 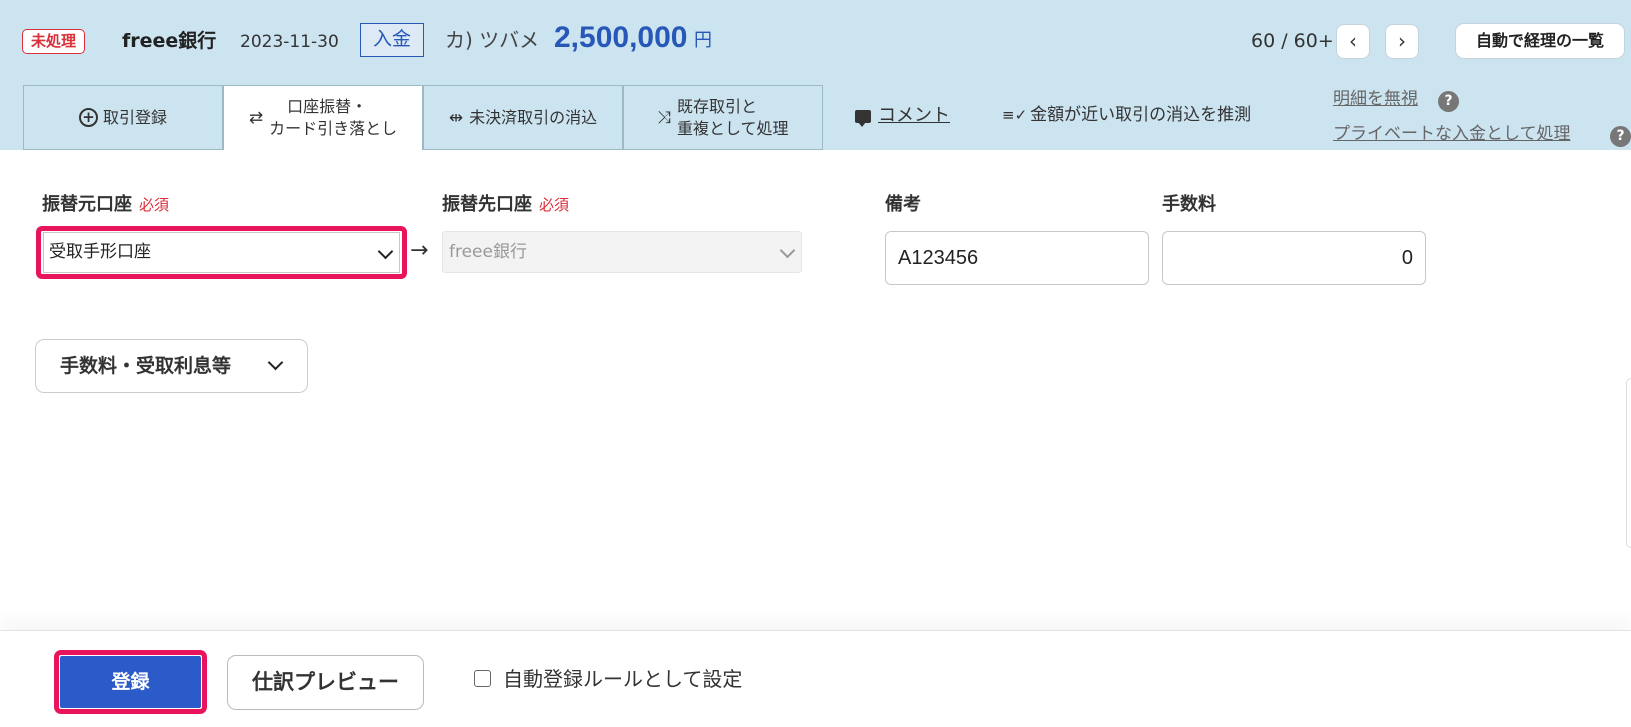 I want to click on tab-register-transaction: + 取引登録, so click(x=123, y=117).